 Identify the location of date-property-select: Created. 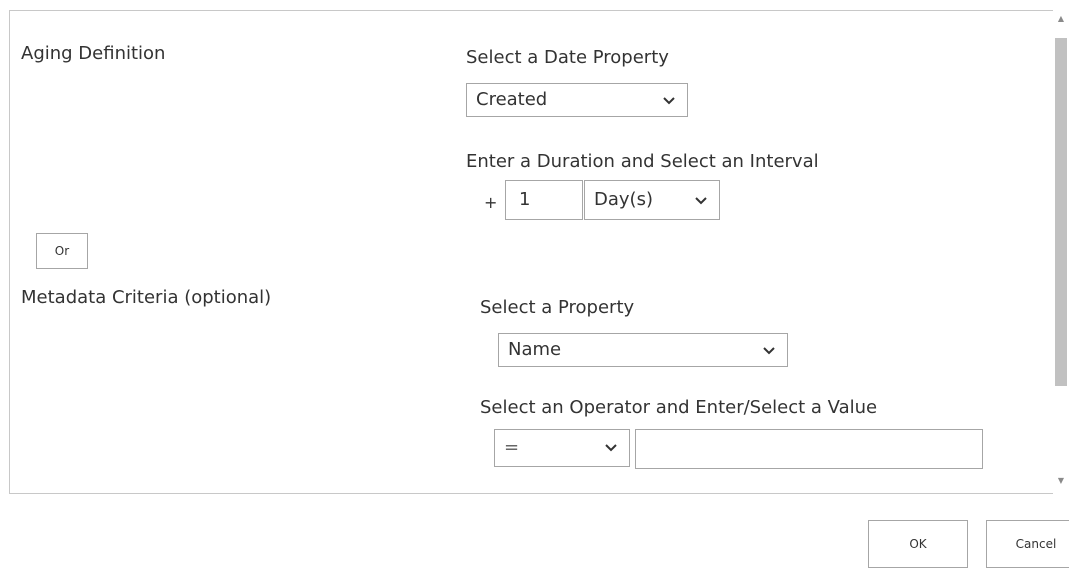
(577, 100).